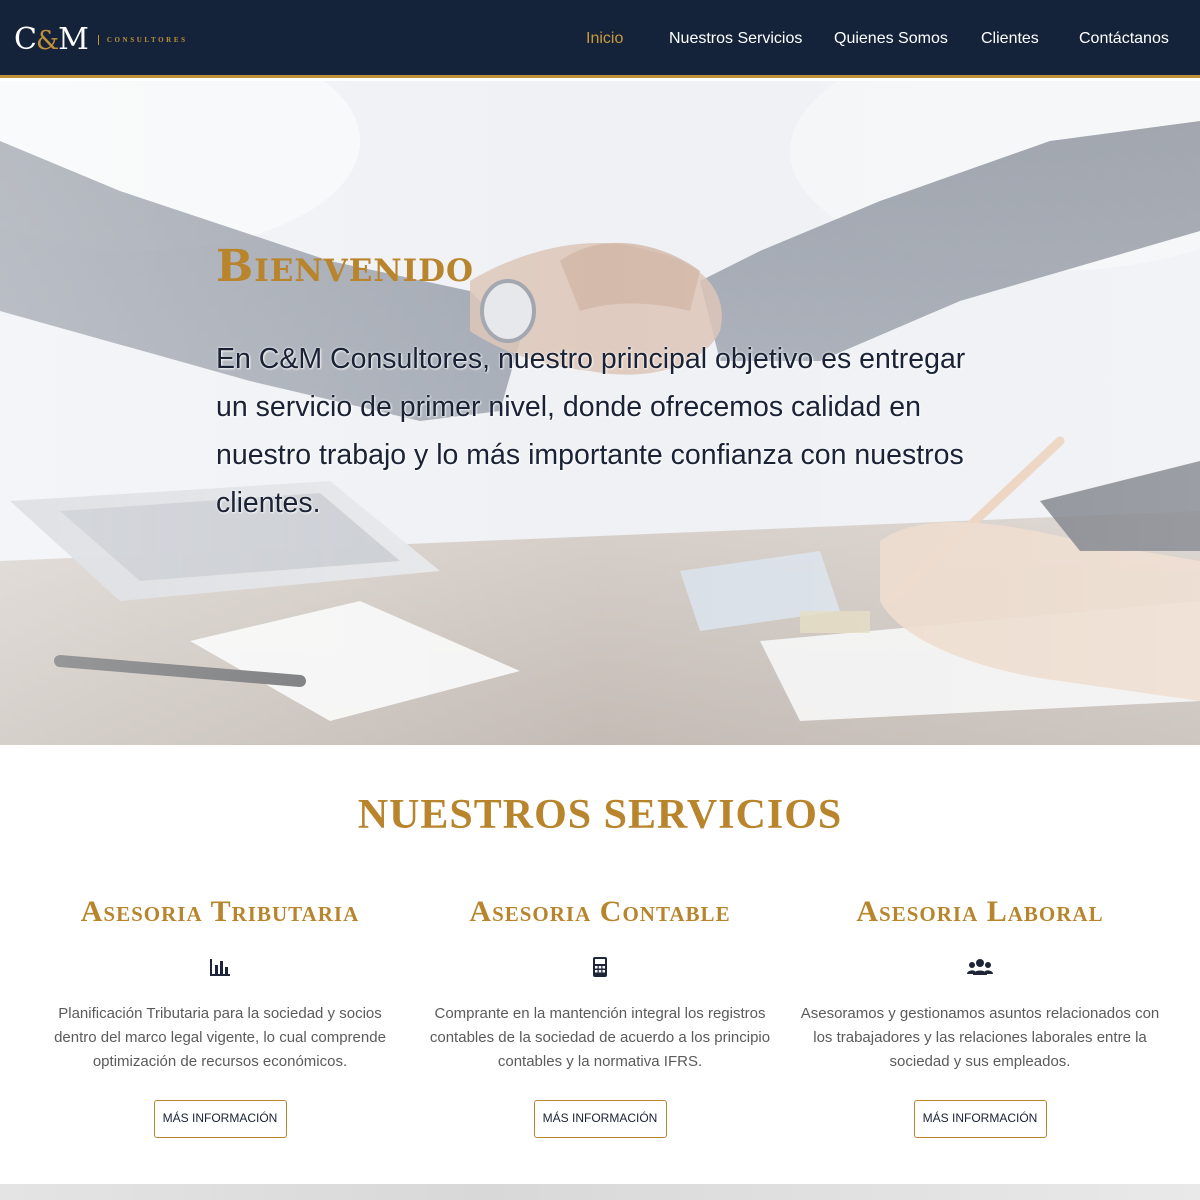 This screenshot has height=1200, width=1200. I want to click on logo-subtitle: CONSULTORES, so click(147, 40).